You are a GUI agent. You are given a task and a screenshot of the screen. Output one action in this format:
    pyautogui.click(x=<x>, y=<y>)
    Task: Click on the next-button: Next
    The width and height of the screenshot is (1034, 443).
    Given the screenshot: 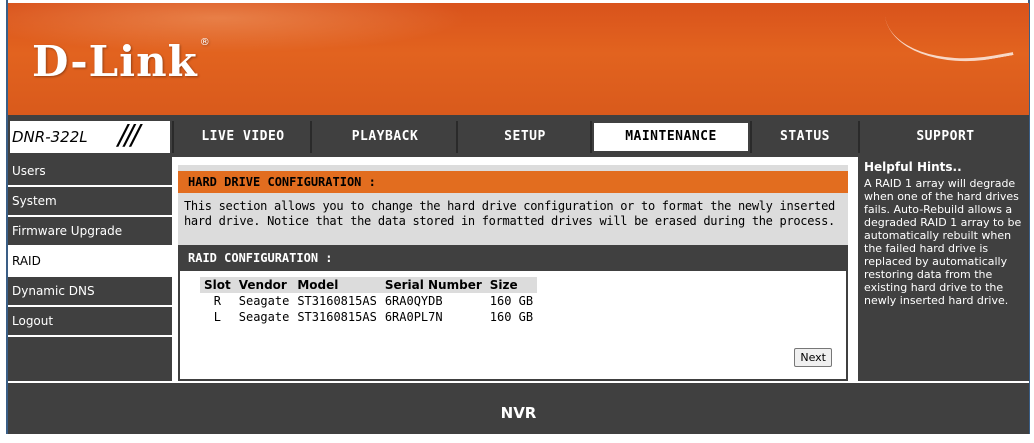 What is the action you would take?
    pyautogui.click(x=813, y=357)
    